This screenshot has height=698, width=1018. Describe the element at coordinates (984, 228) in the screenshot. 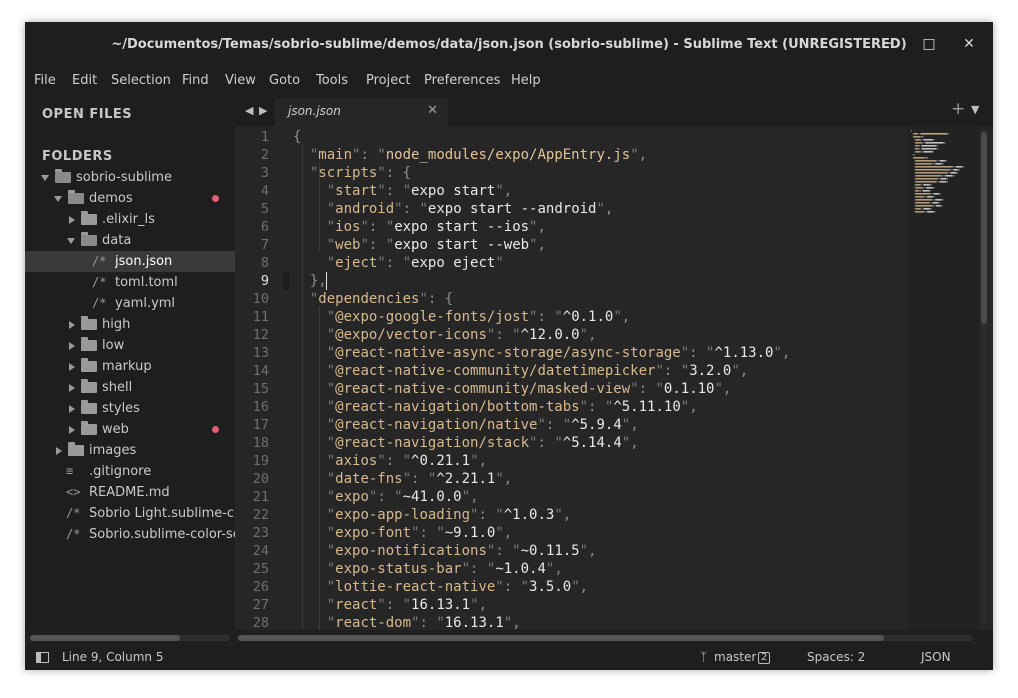

I see `editor-scrollbar-thumb` at that location.